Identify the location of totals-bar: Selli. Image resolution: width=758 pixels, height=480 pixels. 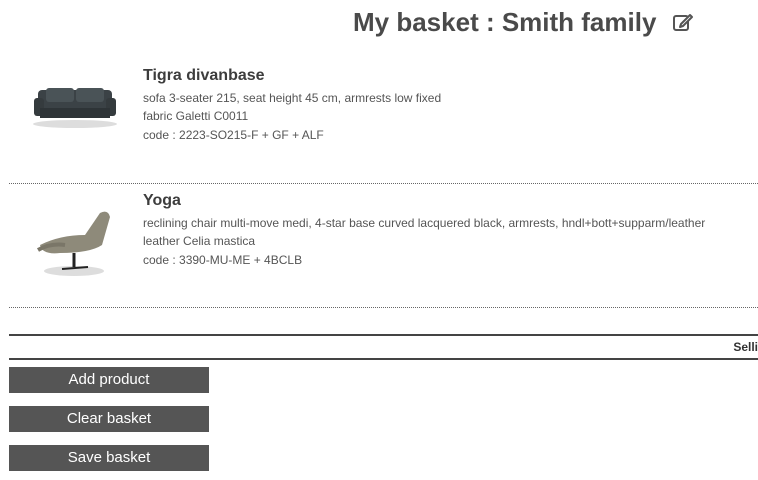
(383, 347).